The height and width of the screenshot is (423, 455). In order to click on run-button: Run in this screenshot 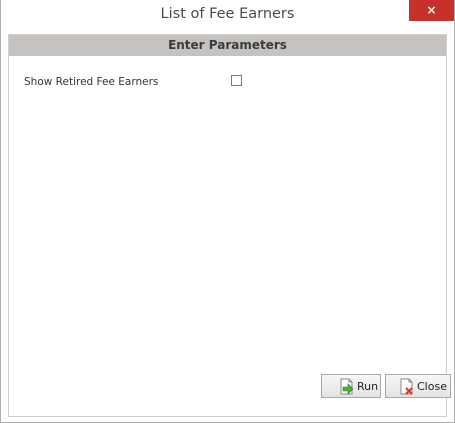, I will do `click(351, 386)`.